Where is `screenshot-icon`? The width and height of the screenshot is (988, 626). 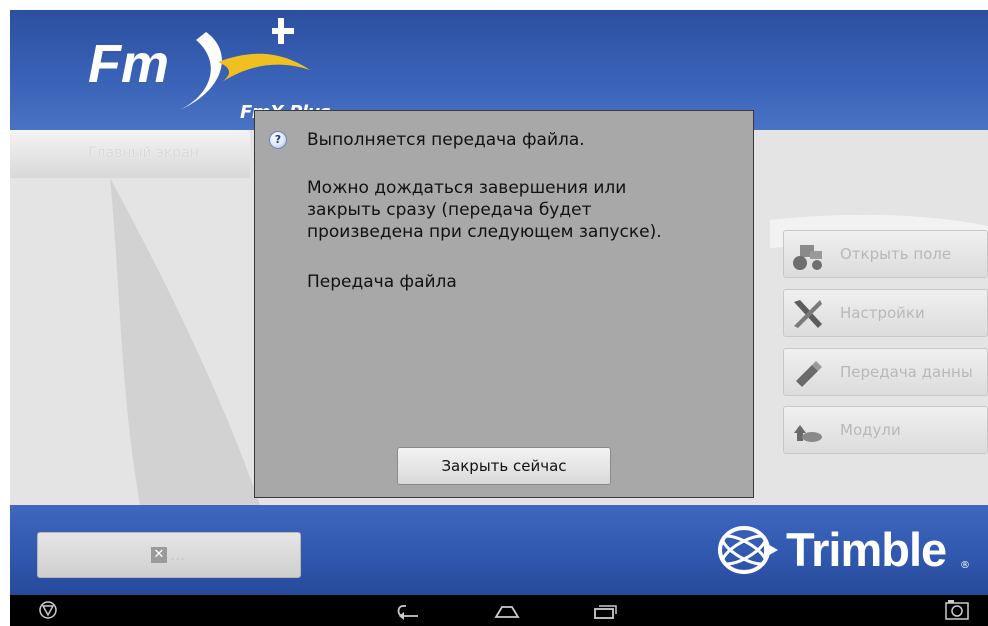 screenshot-icon is located at coordinates (957, 610).